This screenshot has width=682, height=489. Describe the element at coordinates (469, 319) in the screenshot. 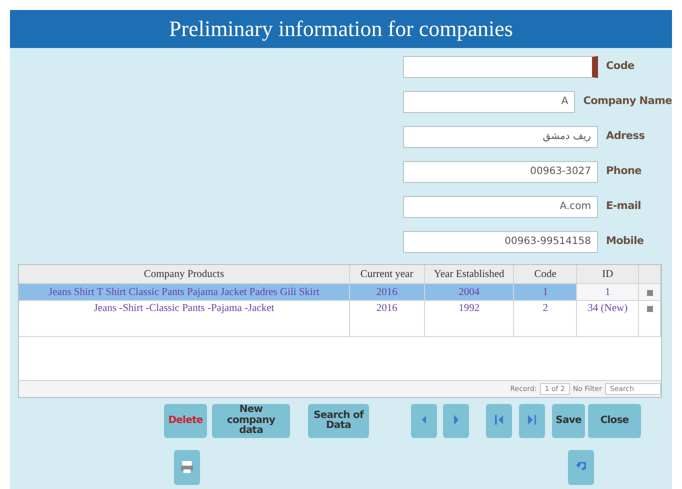

I see `table-cell: 1992` at that location.